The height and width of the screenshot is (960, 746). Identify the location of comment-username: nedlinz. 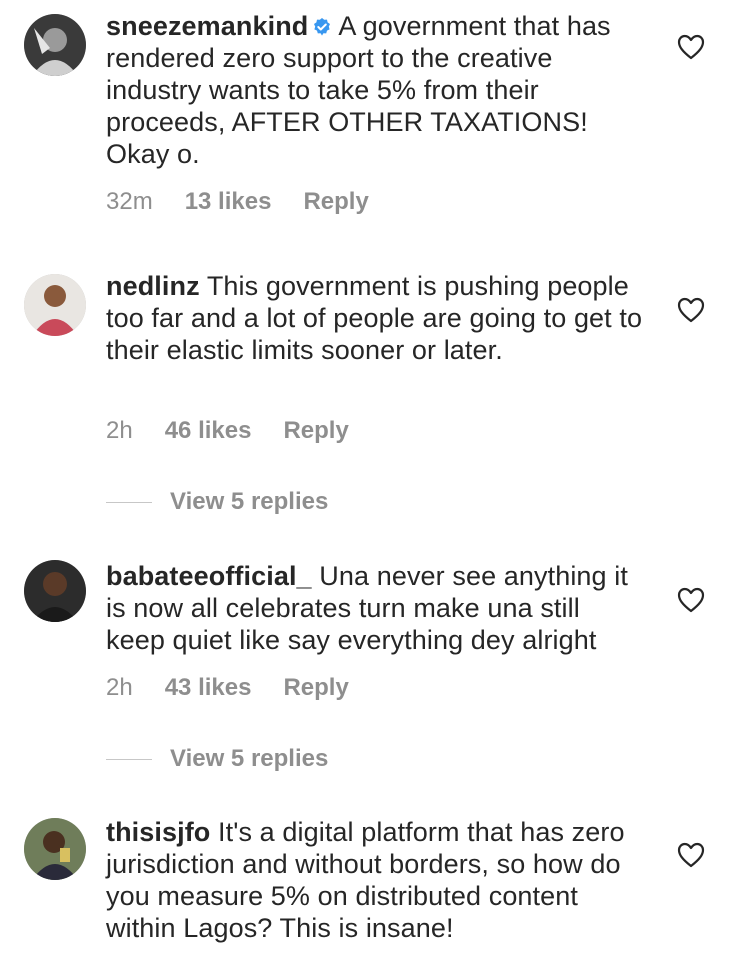
(153, 286).